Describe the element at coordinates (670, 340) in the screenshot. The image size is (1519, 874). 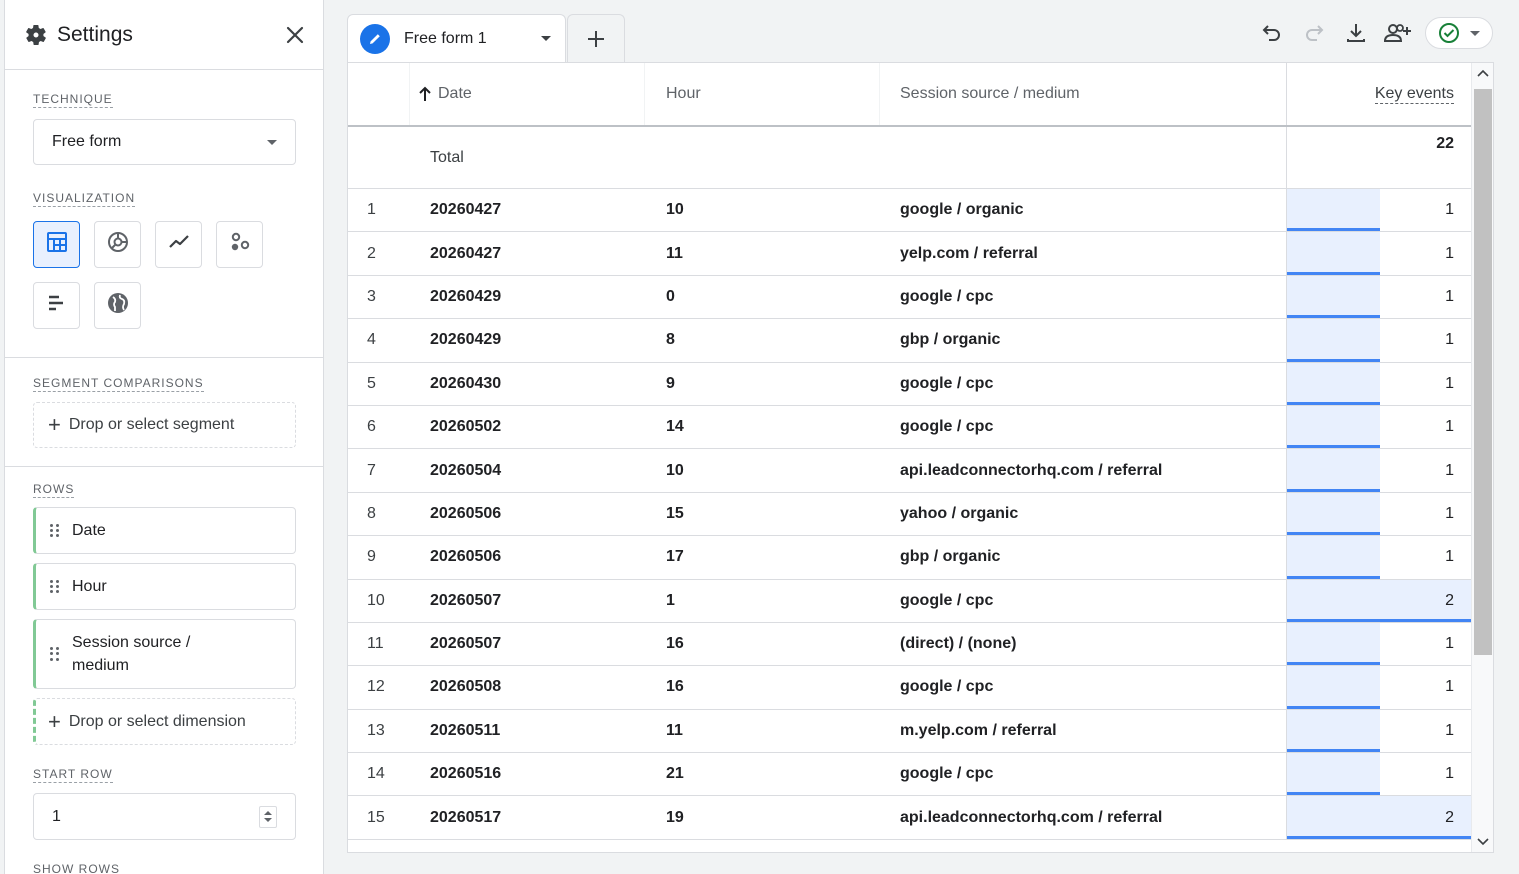
I see `cell-hour: 8` at that location.